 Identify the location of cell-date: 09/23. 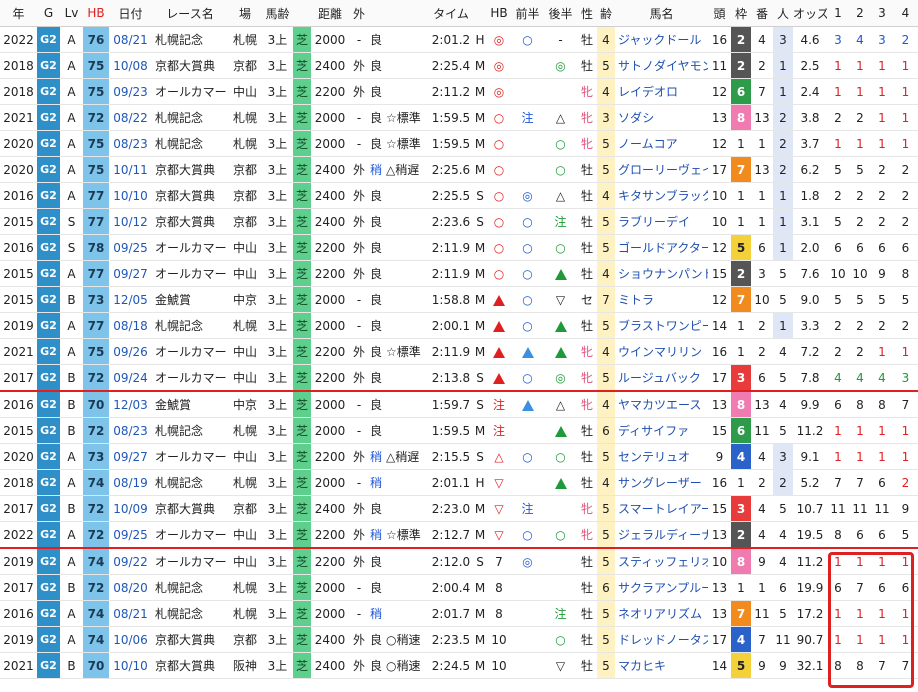
(130, 91).